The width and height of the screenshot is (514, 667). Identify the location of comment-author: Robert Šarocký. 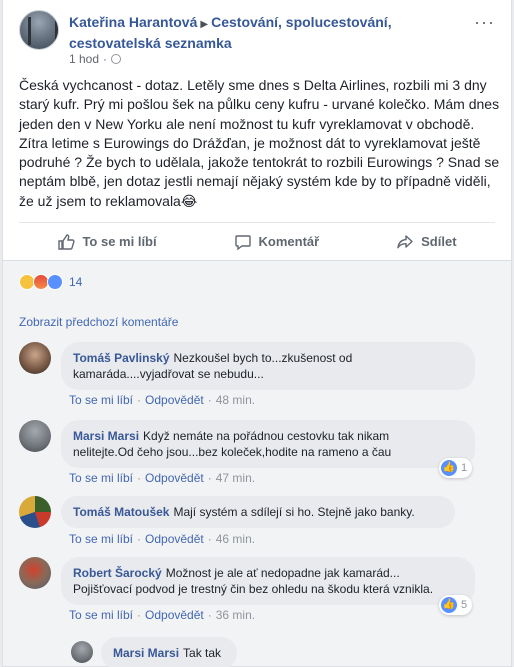
(117, 573).